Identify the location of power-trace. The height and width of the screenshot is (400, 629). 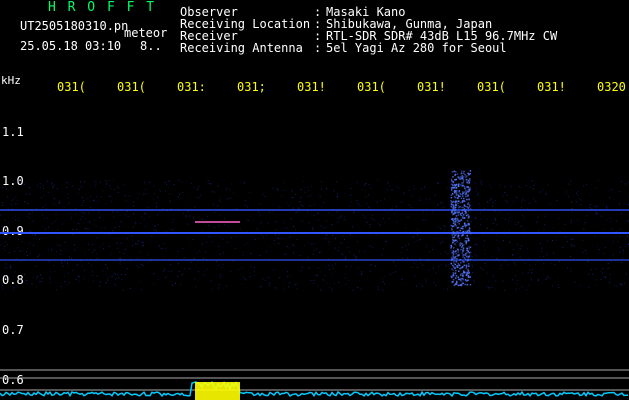
(314, 390).